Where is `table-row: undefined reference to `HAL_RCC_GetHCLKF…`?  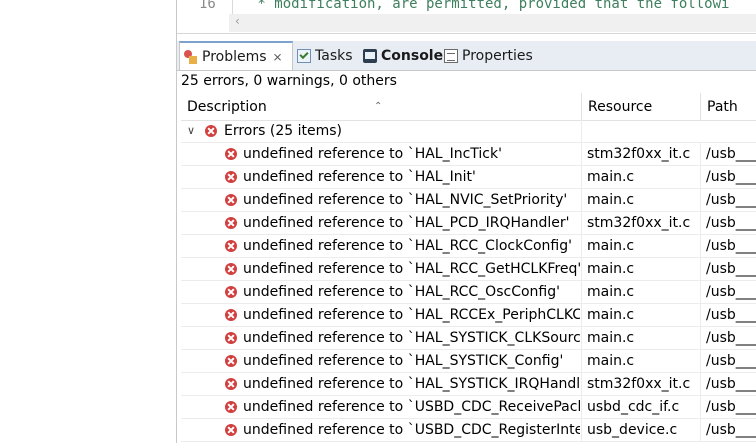
table-row: undefined reference to `HAL_RCC_GetHCLKF… is located at coordinates (468, 269).